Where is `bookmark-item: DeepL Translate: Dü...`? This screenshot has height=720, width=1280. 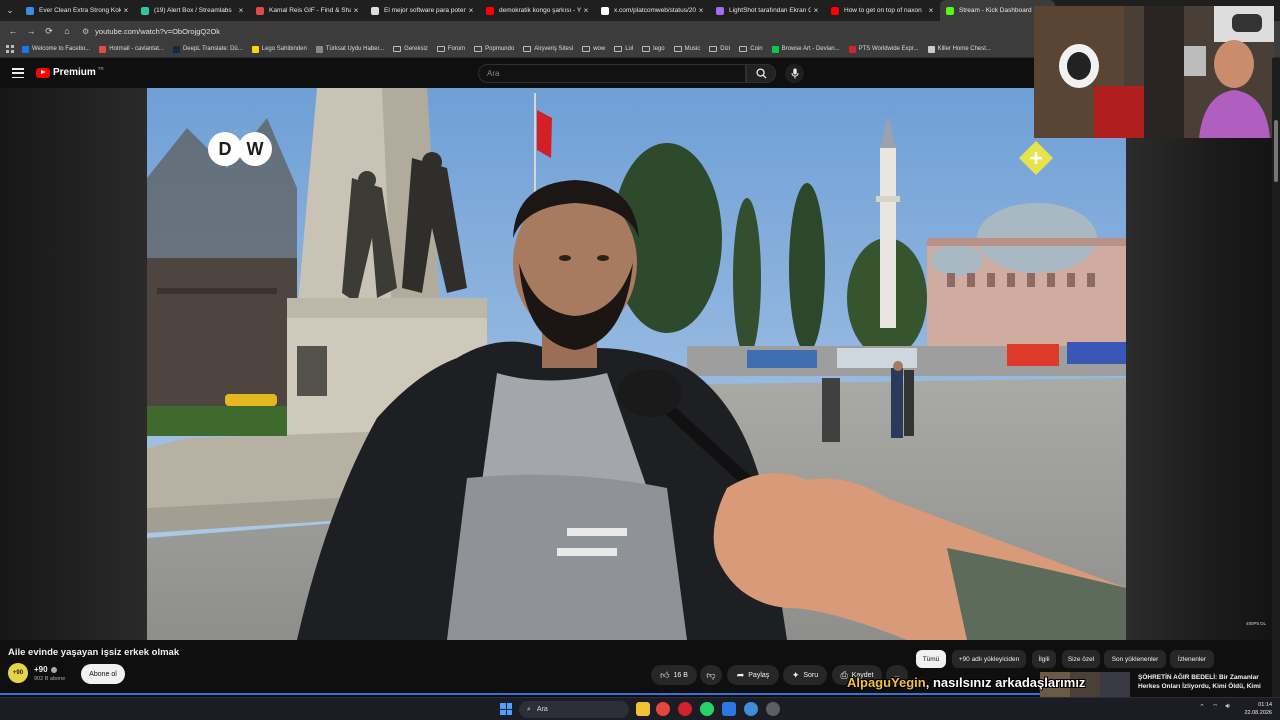 bookmark-item: DeepL Translate: Dü... is located at coordinates (207, 49).